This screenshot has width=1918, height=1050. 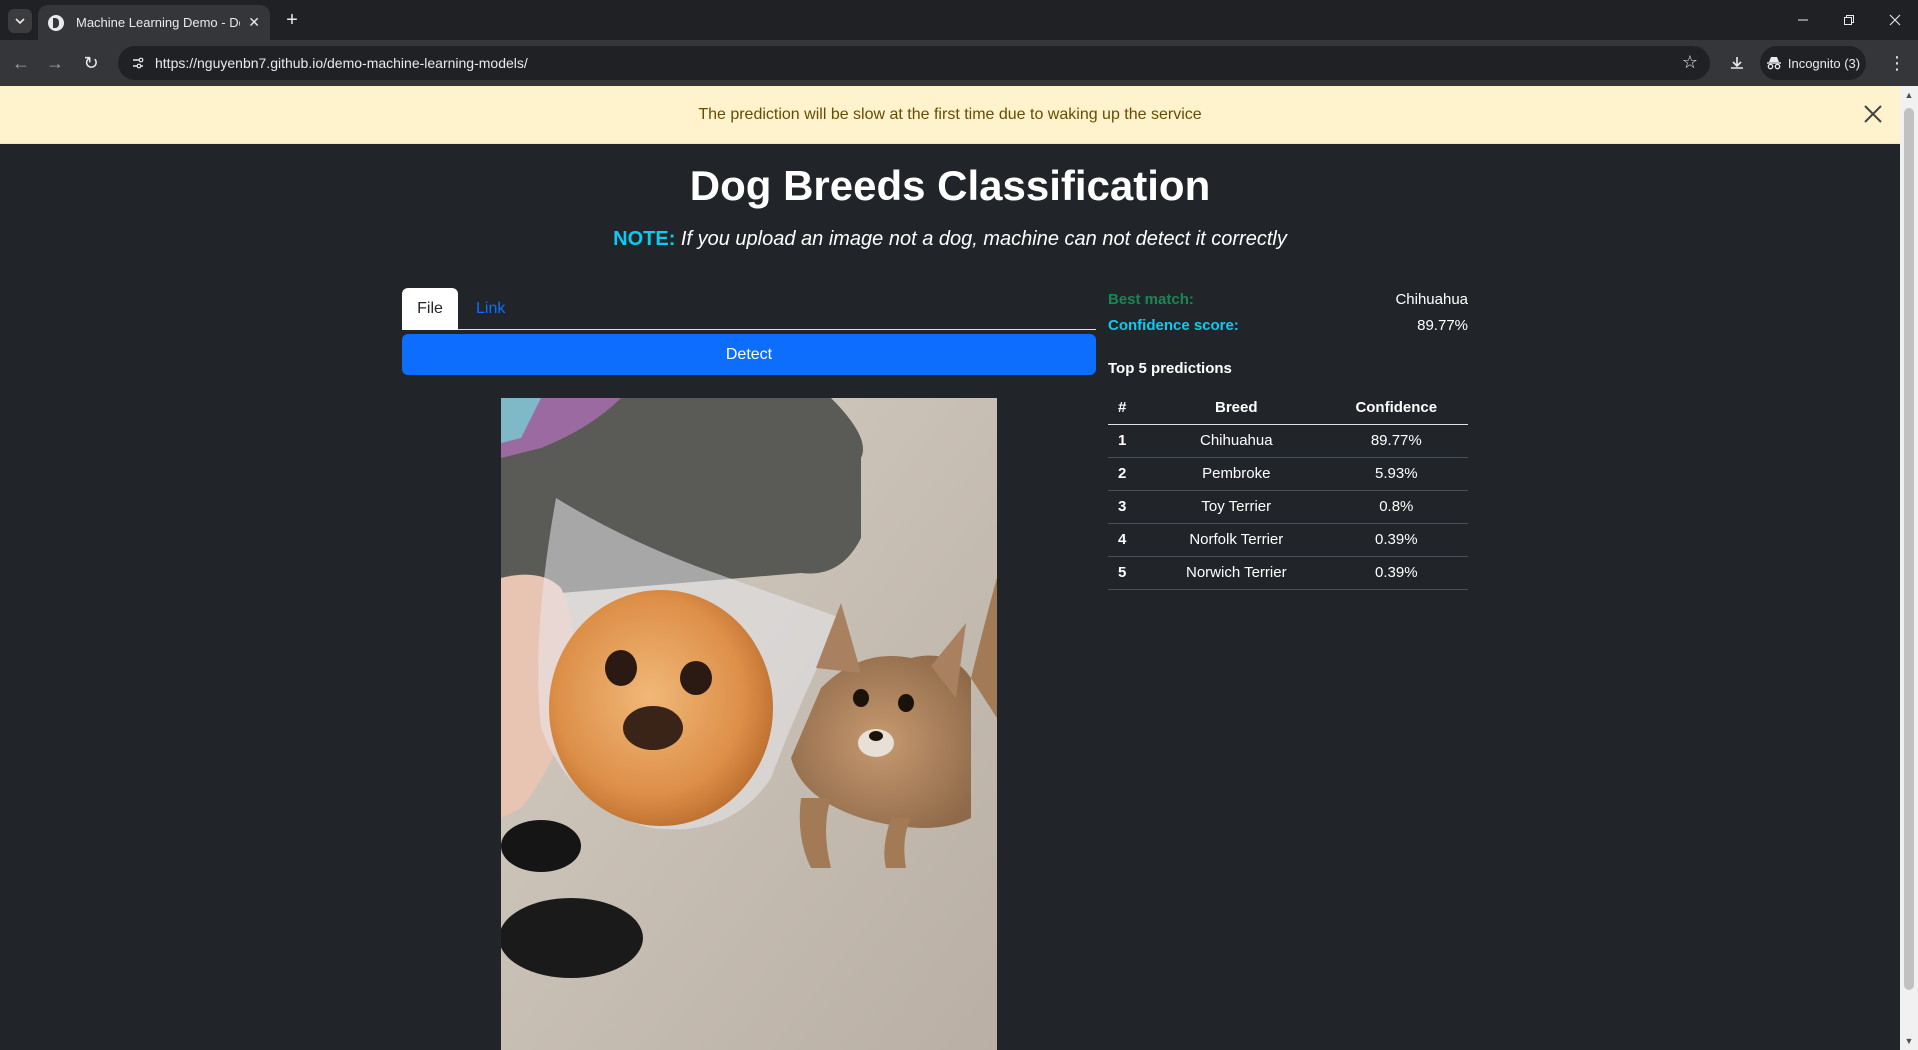 What do you see at coordinates (959, 20) in the screenshot?
I see `browser-tab-strip: Machine Learning Demo - Dog ✕ +` at bounding box center [959, 20].